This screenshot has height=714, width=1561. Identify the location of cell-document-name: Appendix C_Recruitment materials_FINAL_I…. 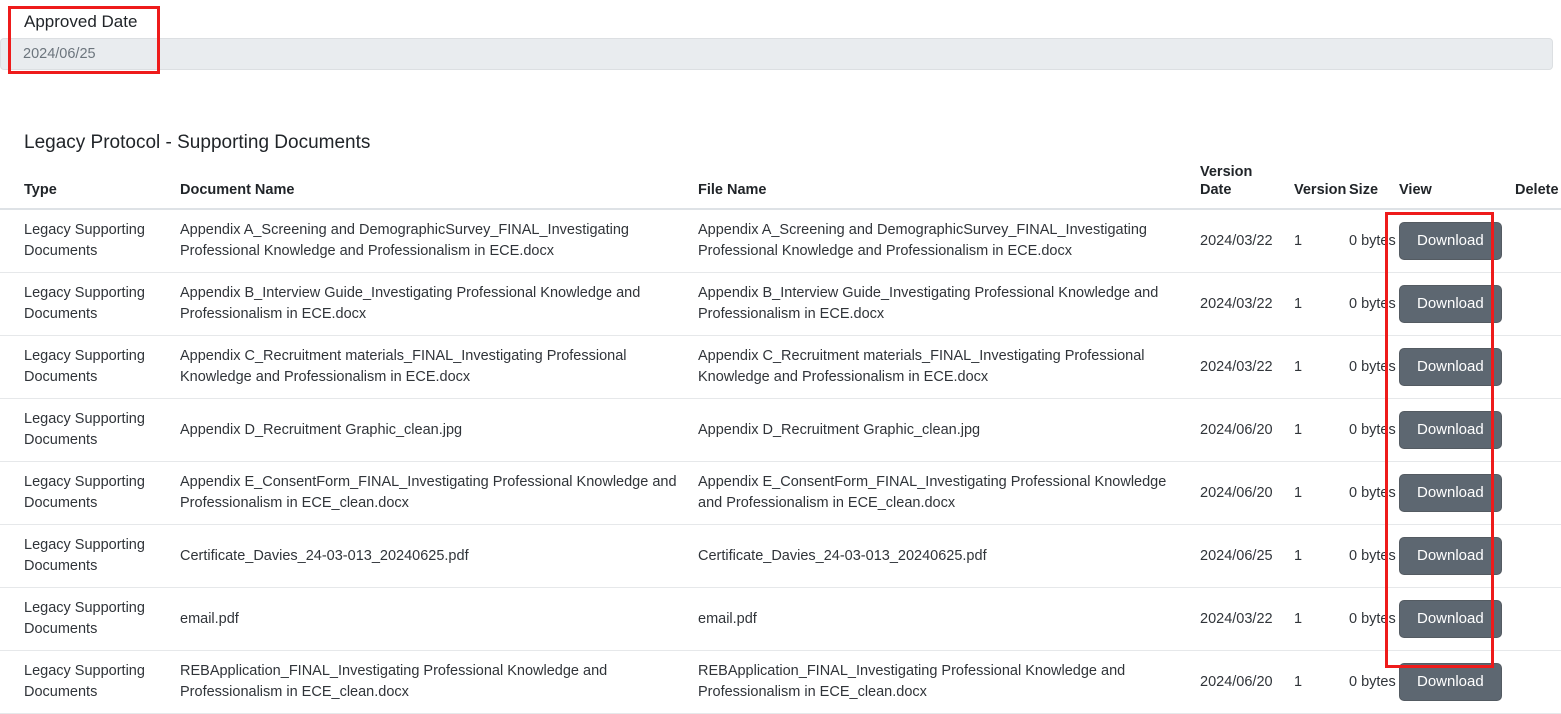
(439, 367).